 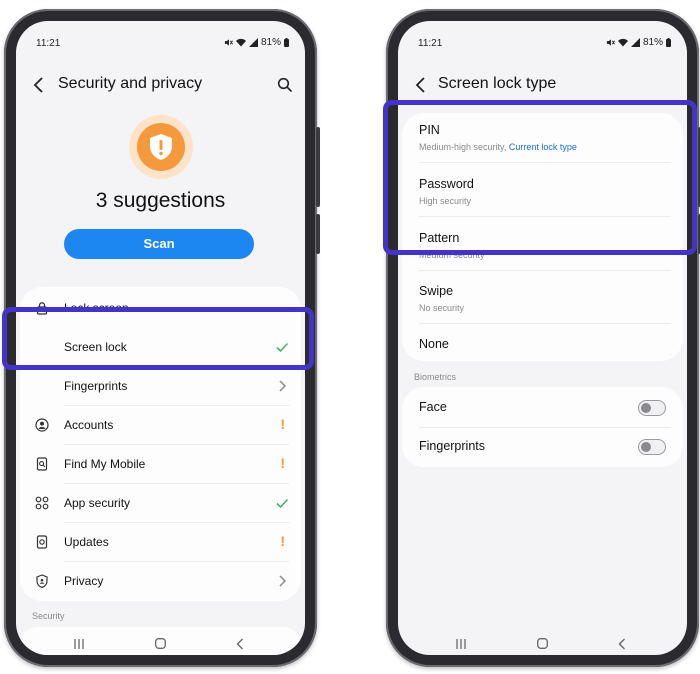 What do you see at coordinates (540, 177) in the screenshot?
I see `secure-options-highlight` at bounding box center [540, 177].